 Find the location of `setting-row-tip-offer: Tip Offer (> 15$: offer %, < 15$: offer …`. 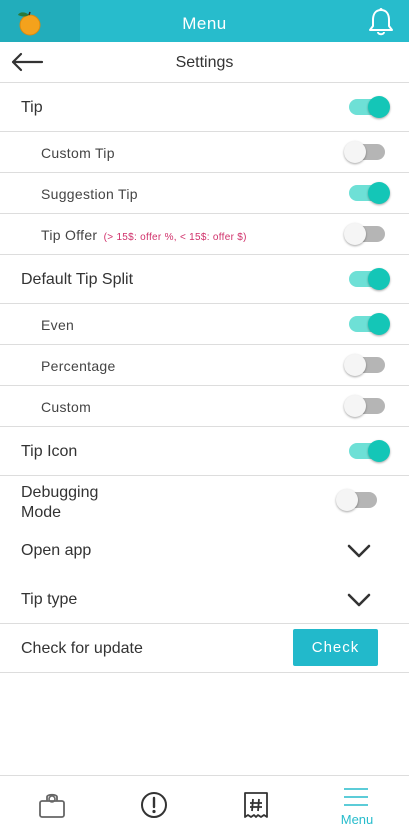

setting-row-tip-offer: Tip Offer (> 15$: offer %, < 15$: offer … is located at coordinates (204, 234).